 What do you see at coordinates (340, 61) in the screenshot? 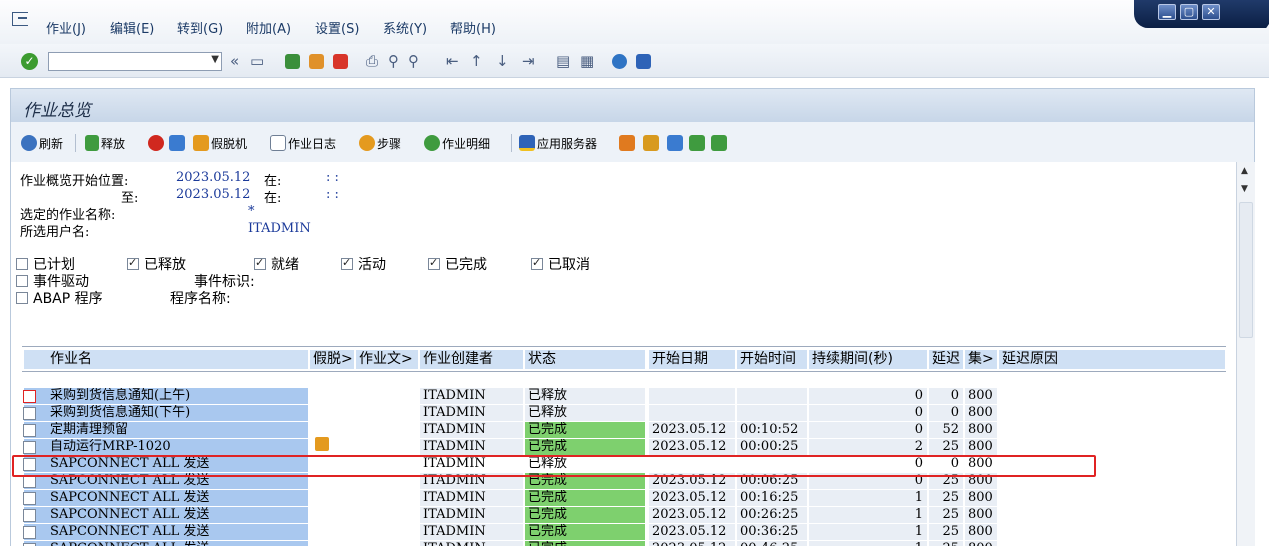
I see `cancel-icon` at bounding box center [340, 61].